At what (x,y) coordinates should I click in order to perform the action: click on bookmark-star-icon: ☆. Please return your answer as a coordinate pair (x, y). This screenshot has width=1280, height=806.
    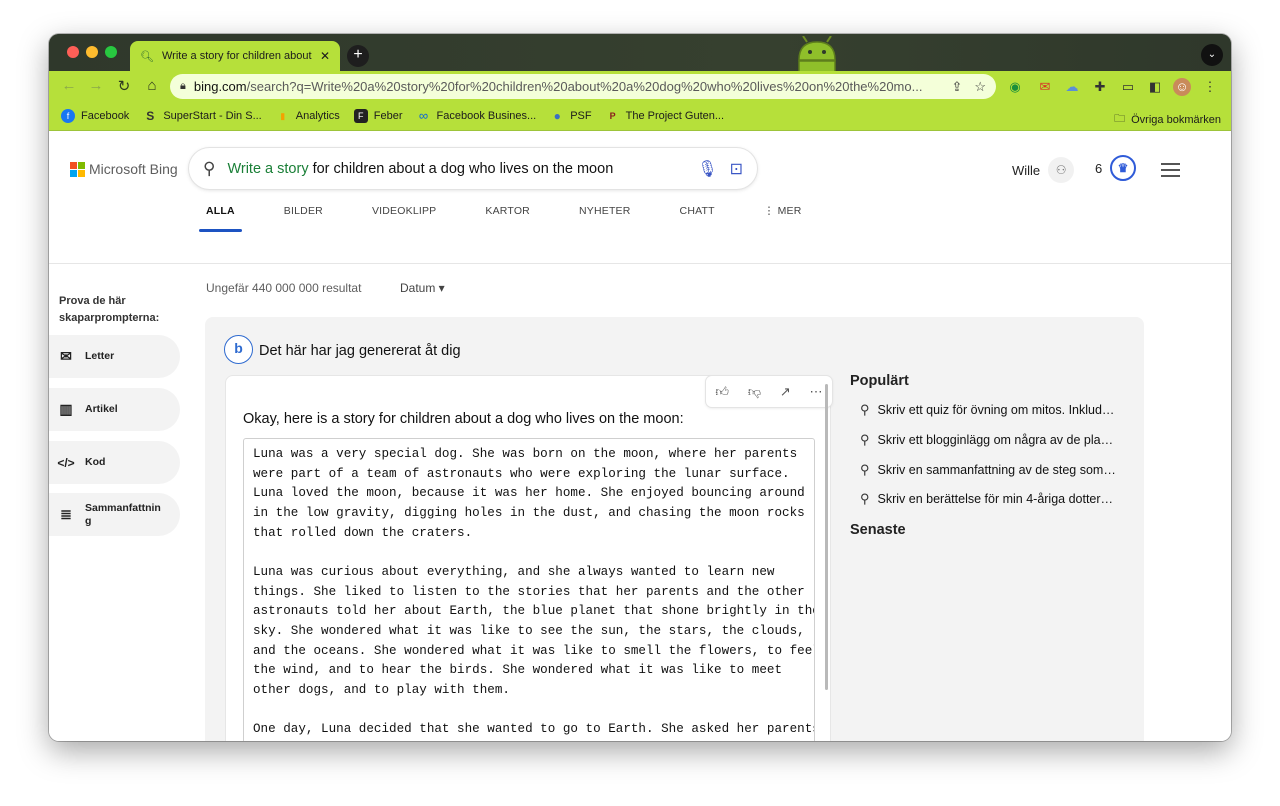
    Looking at the image, I should click on (980, 87).